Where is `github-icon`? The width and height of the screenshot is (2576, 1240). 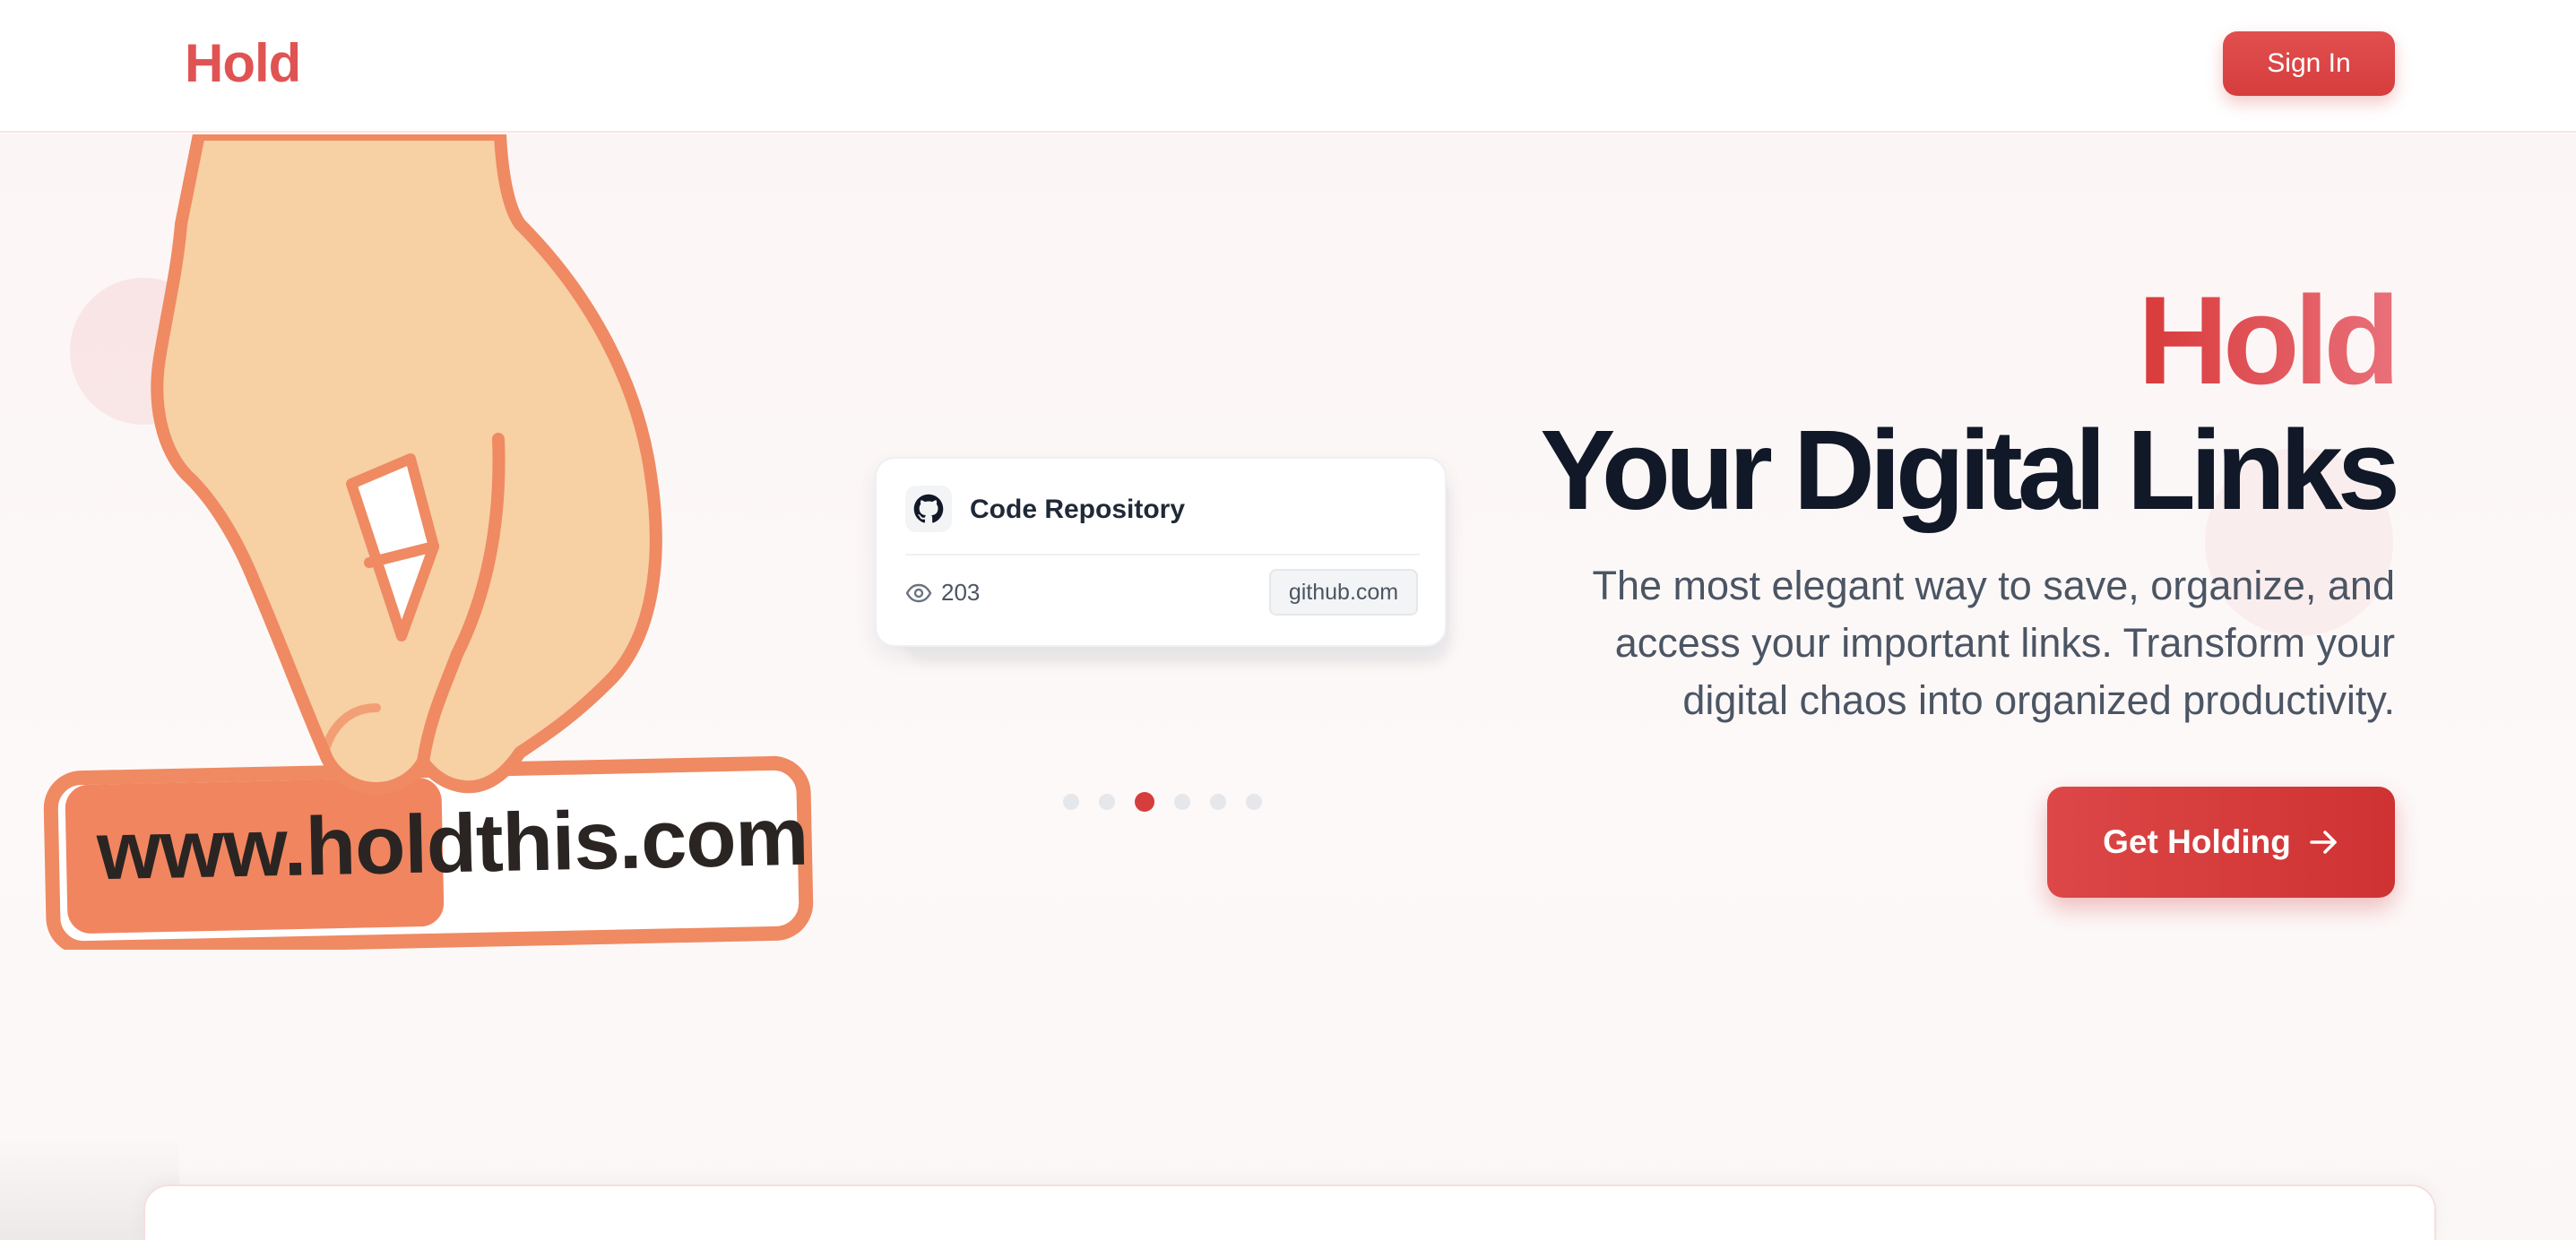
github-icon is located at coordinates (928, 509).